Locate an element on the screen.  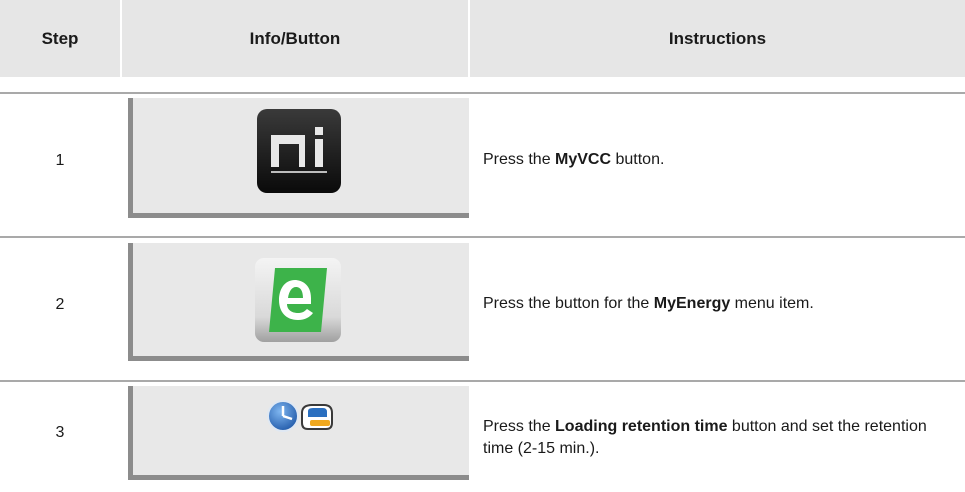
instruction-emphasis: Loading retention time is located at coordinates (641, 426).